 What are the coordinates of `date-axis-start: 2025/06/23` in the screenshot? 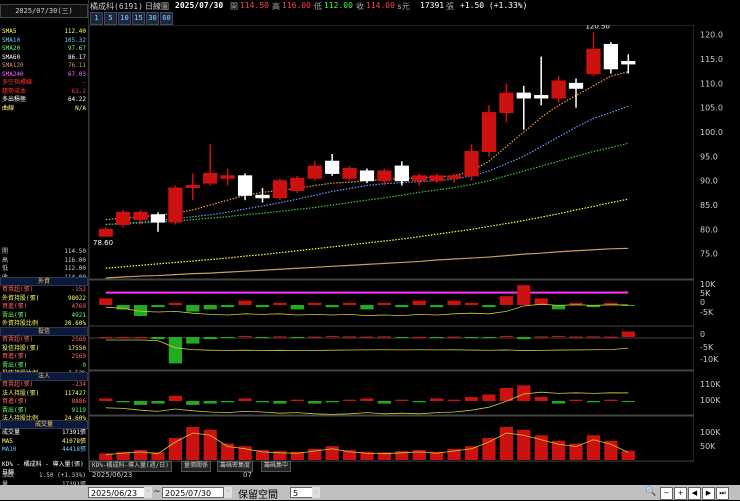 It's located at (112, 475).